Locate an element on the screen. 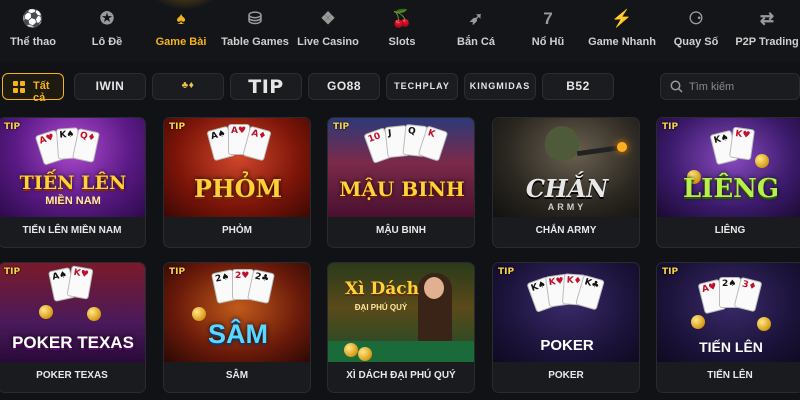 This screenshot has height=400, width=800. tab-game-nhanh: ⚡ Game Nhanh is located at coordinates (622, 31).